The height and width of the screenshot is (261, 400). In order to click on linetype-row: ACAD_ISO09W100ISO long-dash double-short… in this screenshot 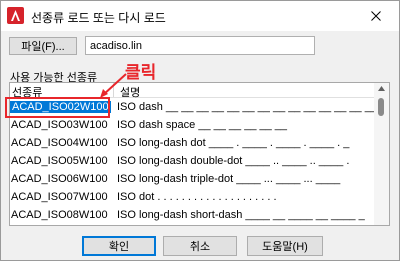, I will do `click(193, 225)`.